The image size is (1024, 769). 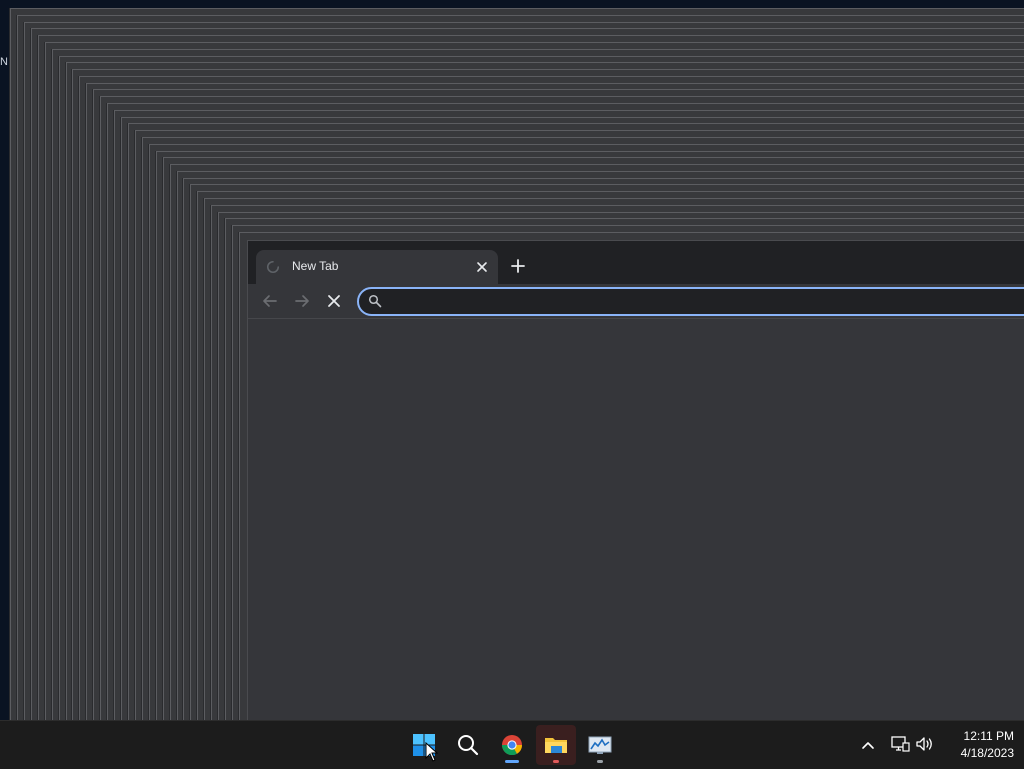 What do you see at coordinates (273, 266) in the screenshot?
I see `loading-spinner-icon` at bounding box center [273, 266].